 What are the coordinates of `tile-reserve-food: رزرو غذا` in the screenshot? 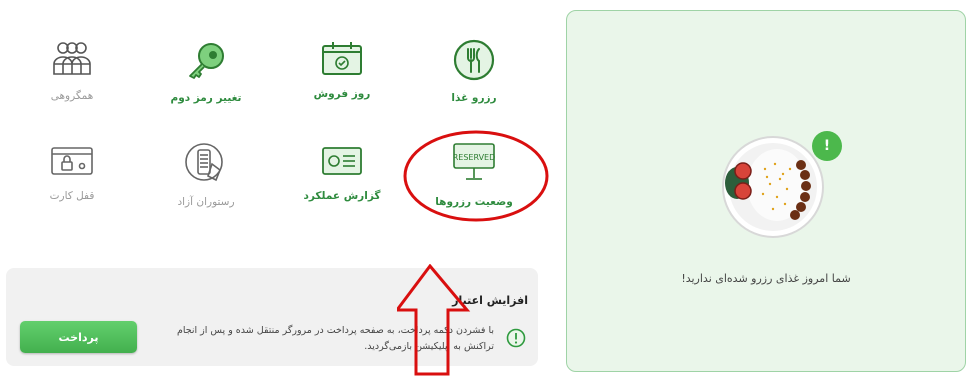 It's located at (474, 71).